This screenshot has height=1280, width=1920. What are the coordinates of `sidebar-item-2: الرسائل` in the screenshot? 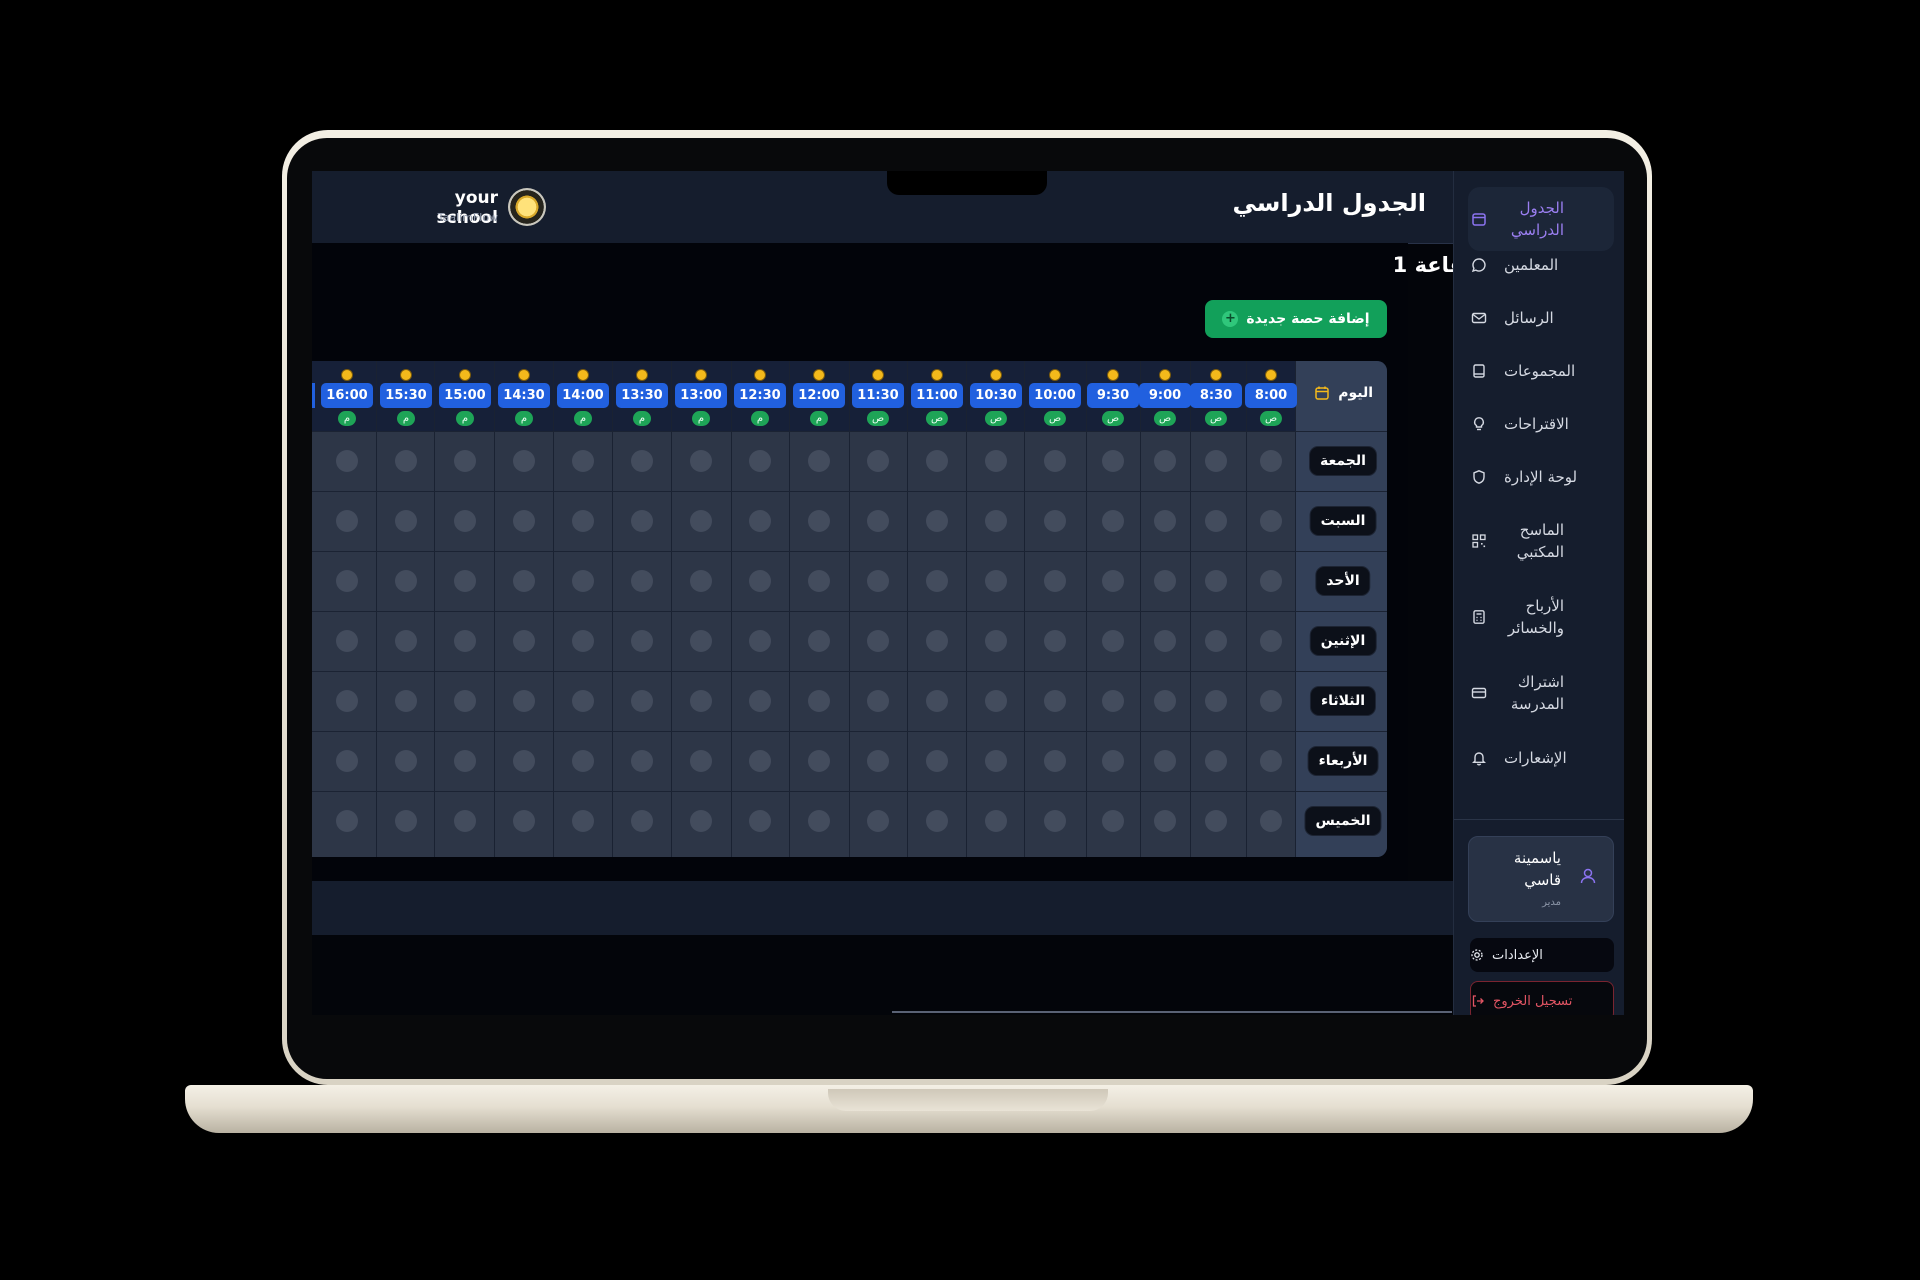 It's located at (1540, 318).